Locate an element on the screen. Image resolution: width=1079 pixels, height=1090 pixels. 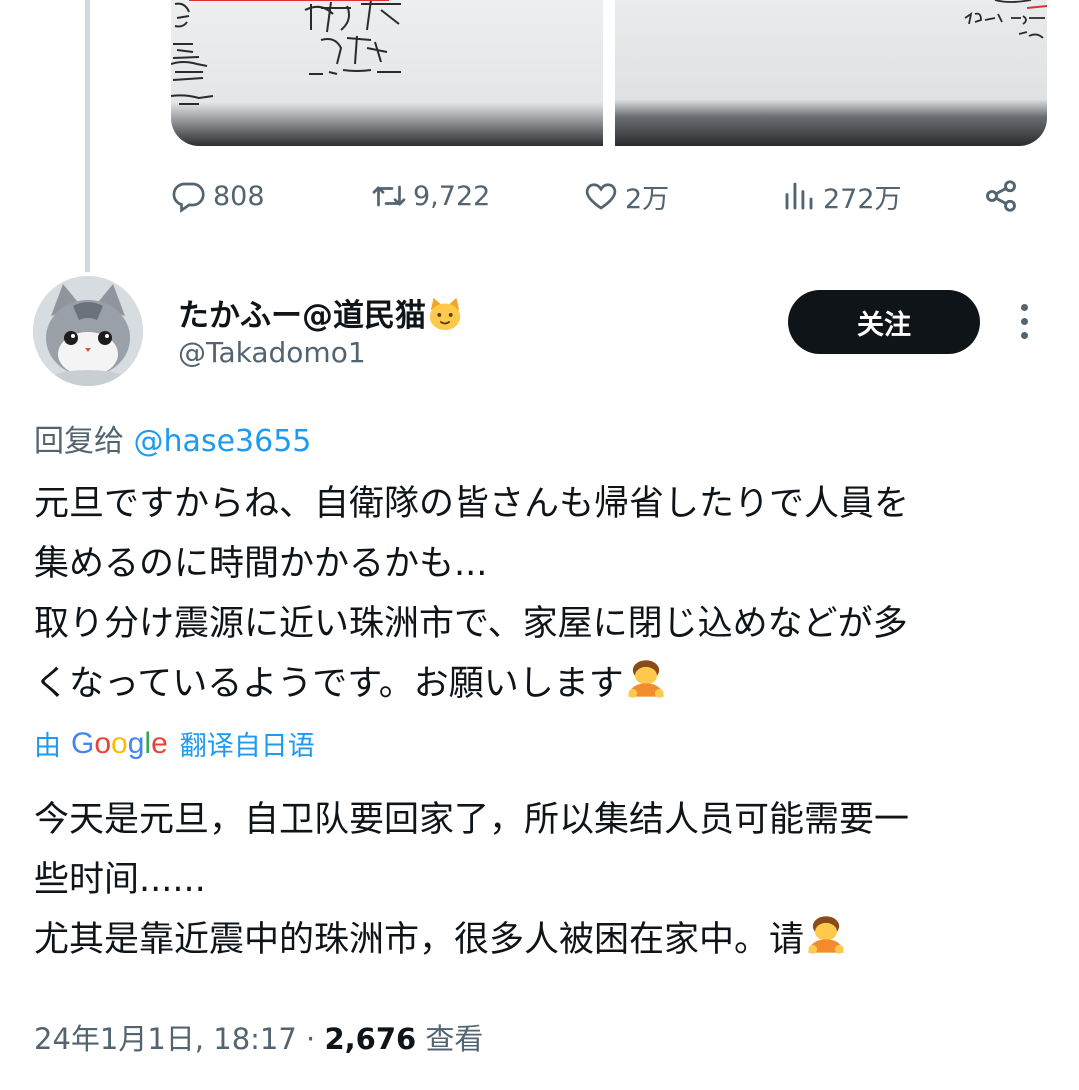
view-count-value: 2,676 is located at coordinates (370, 1039).